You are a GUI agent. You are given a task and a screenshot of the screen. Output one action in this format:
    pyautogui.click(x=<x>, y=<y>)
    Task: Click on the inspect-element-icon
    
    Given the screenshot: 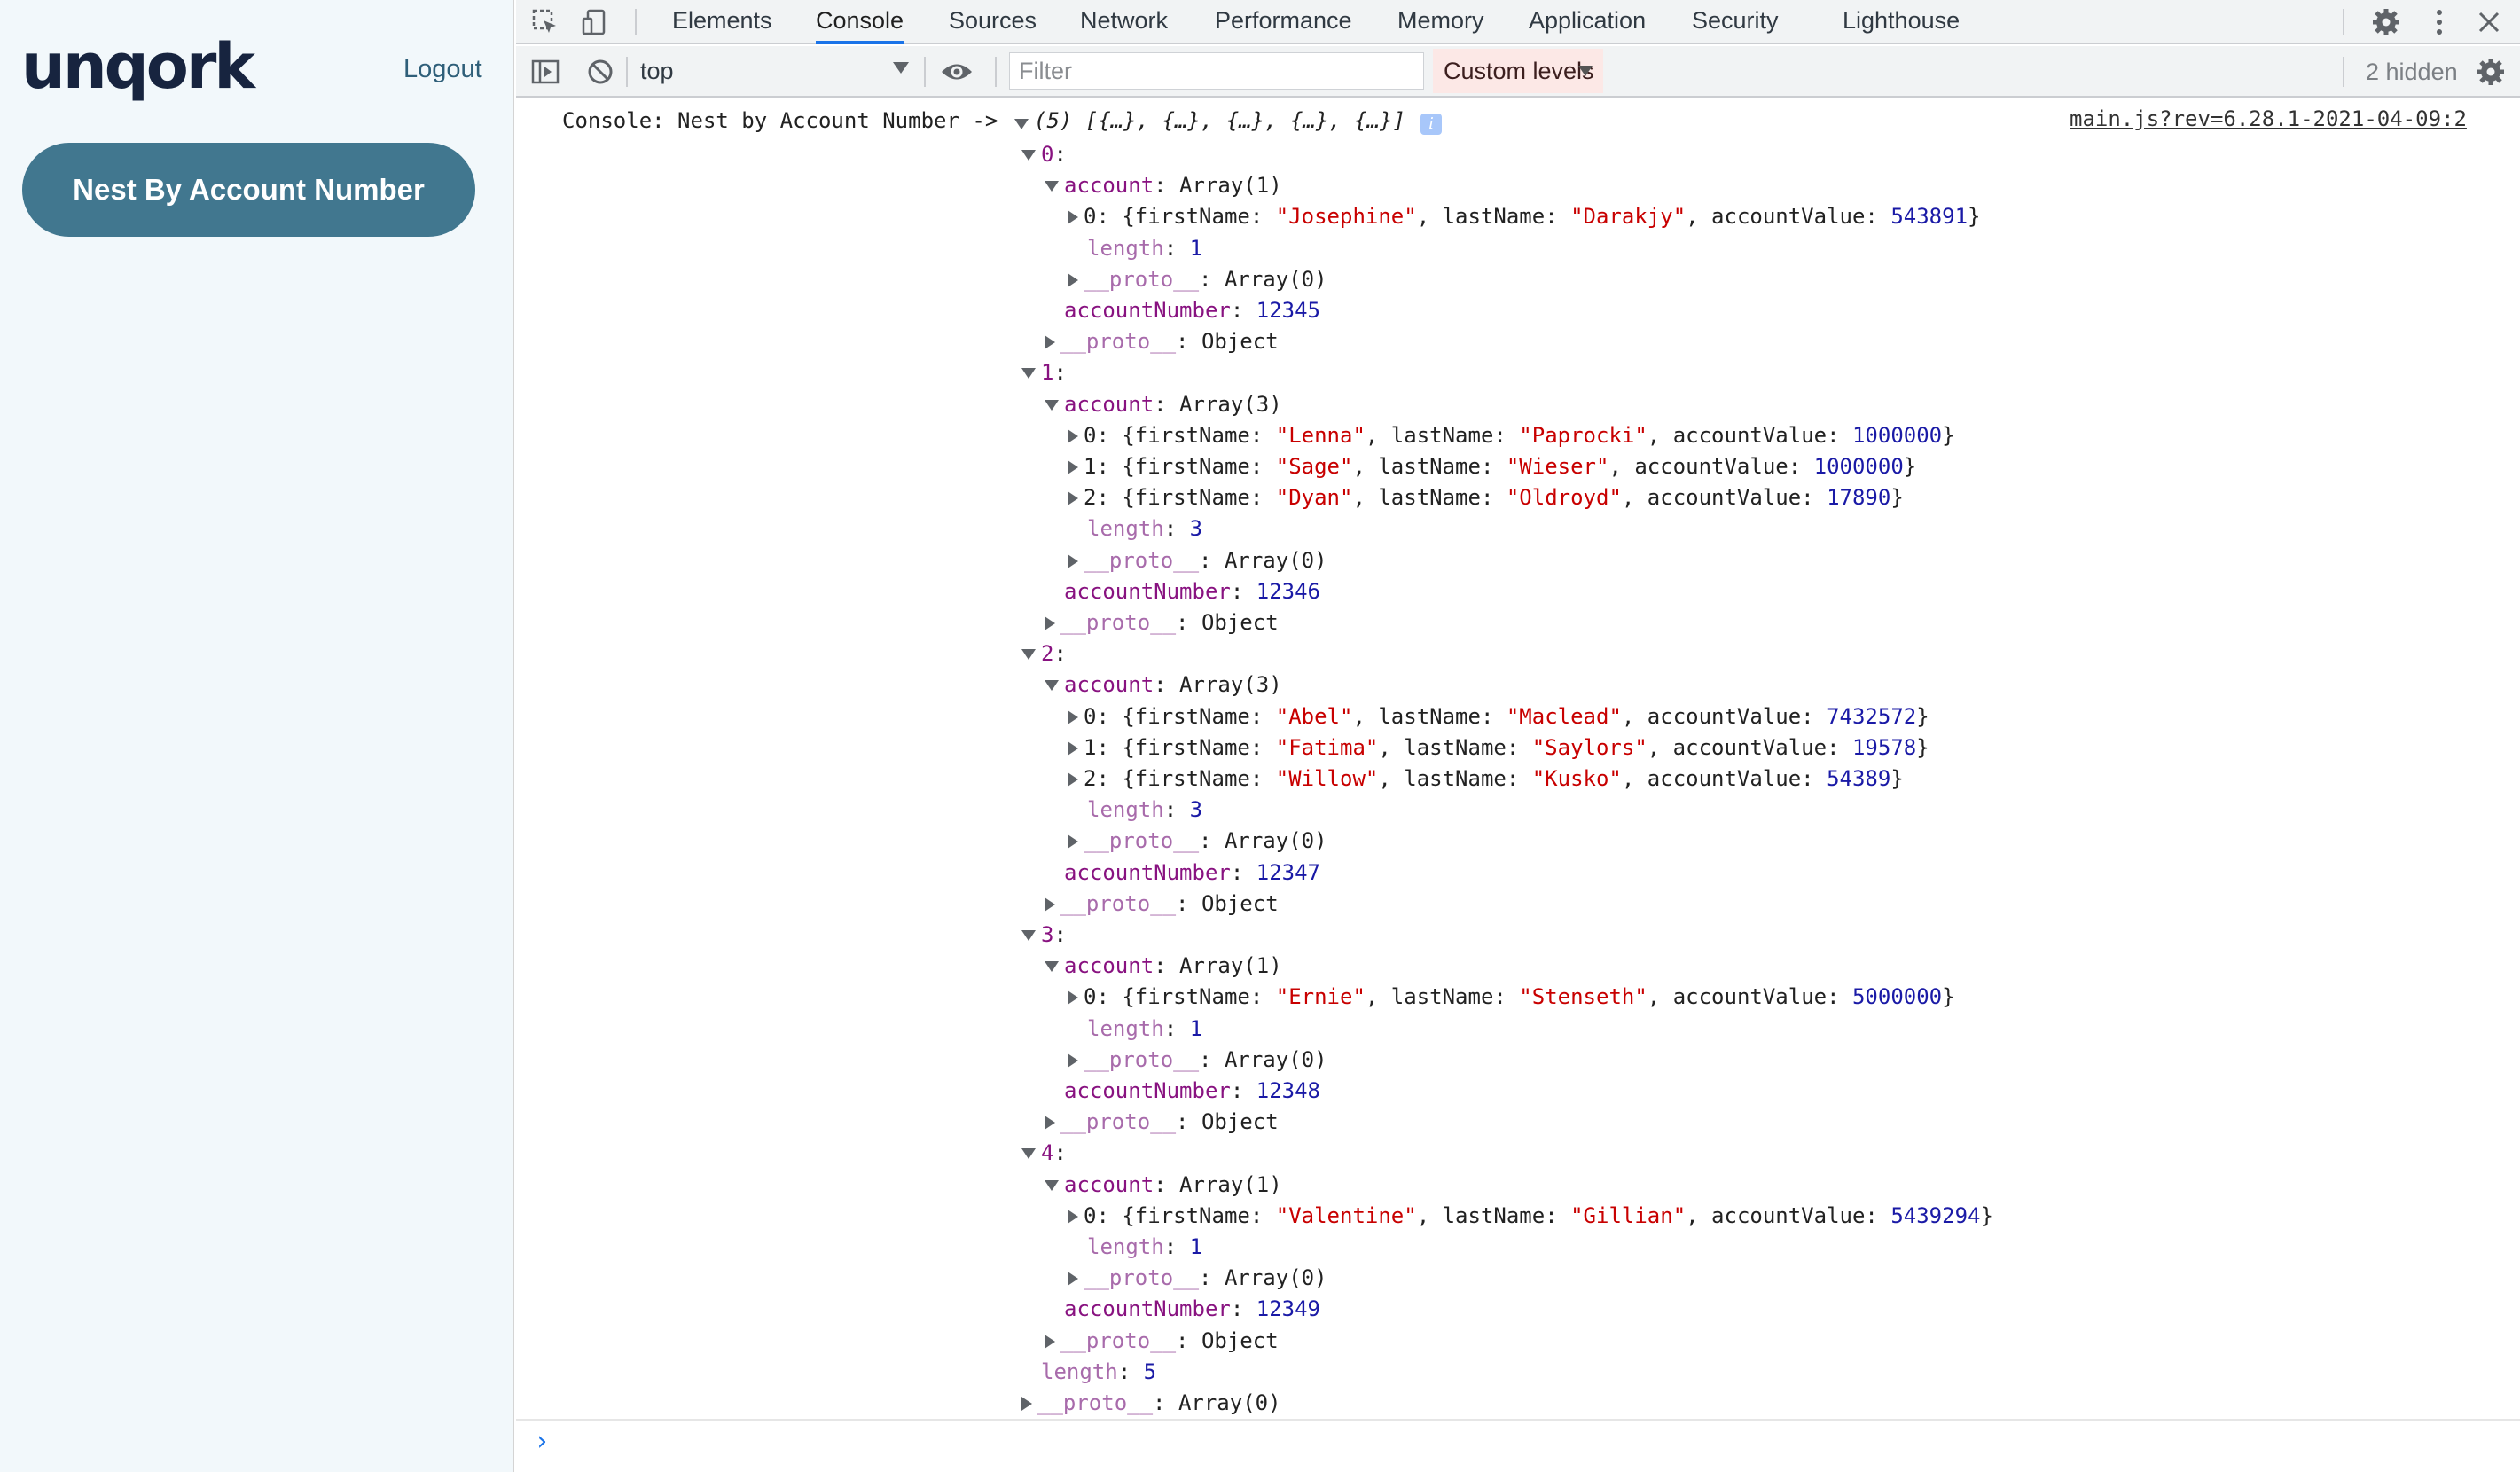 What is the action you would take?
    pyautogui.click(x=545, y=22)
    